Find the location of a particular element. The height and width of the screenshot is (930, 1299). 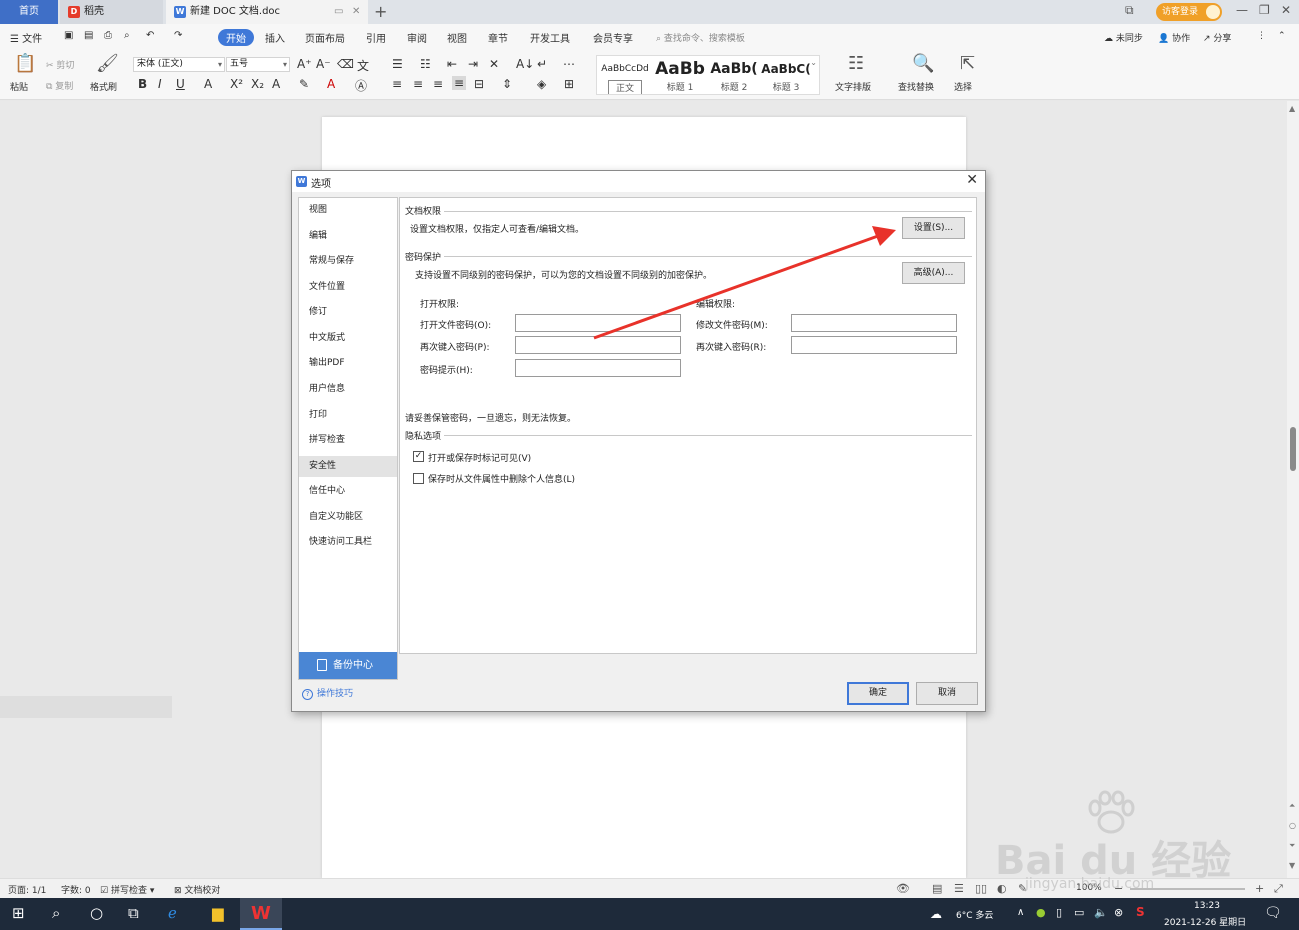

more-icon: ⋮ is located at coordinates (1261, 36).